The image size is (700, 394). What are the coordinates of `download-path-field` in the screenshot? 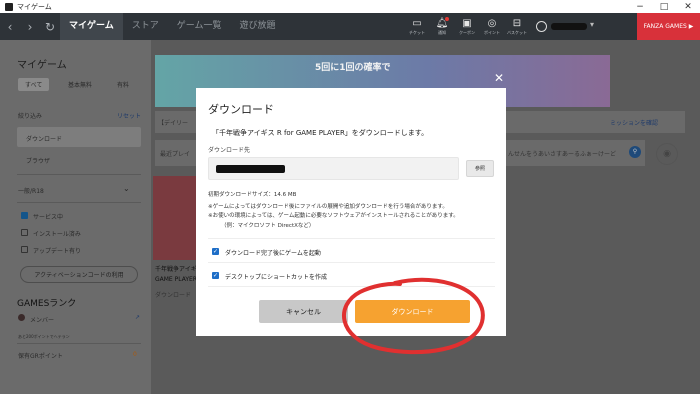 It's located at (333, 168).